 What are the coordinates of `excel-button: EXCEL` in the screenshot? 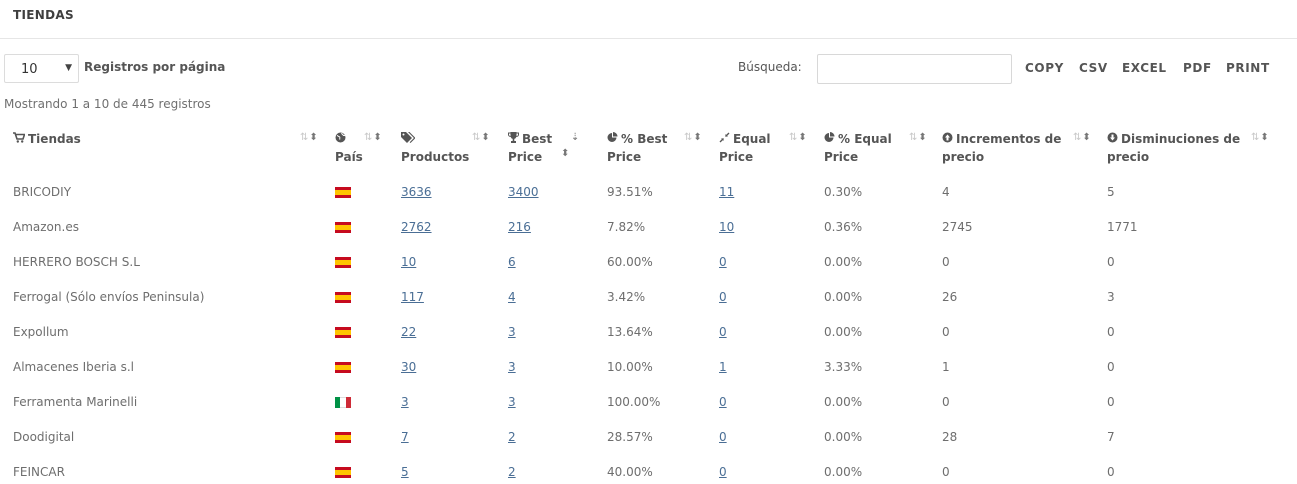 It's located at (1144, 68).